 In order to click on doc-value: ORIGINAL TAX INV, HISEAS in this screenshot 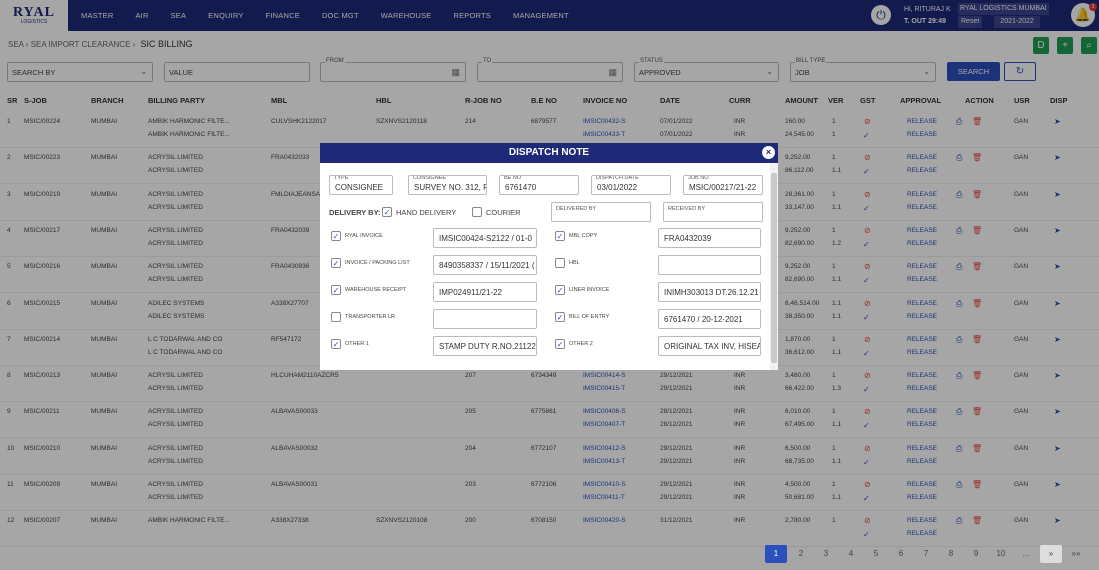, I will do `click(712, 346)`.